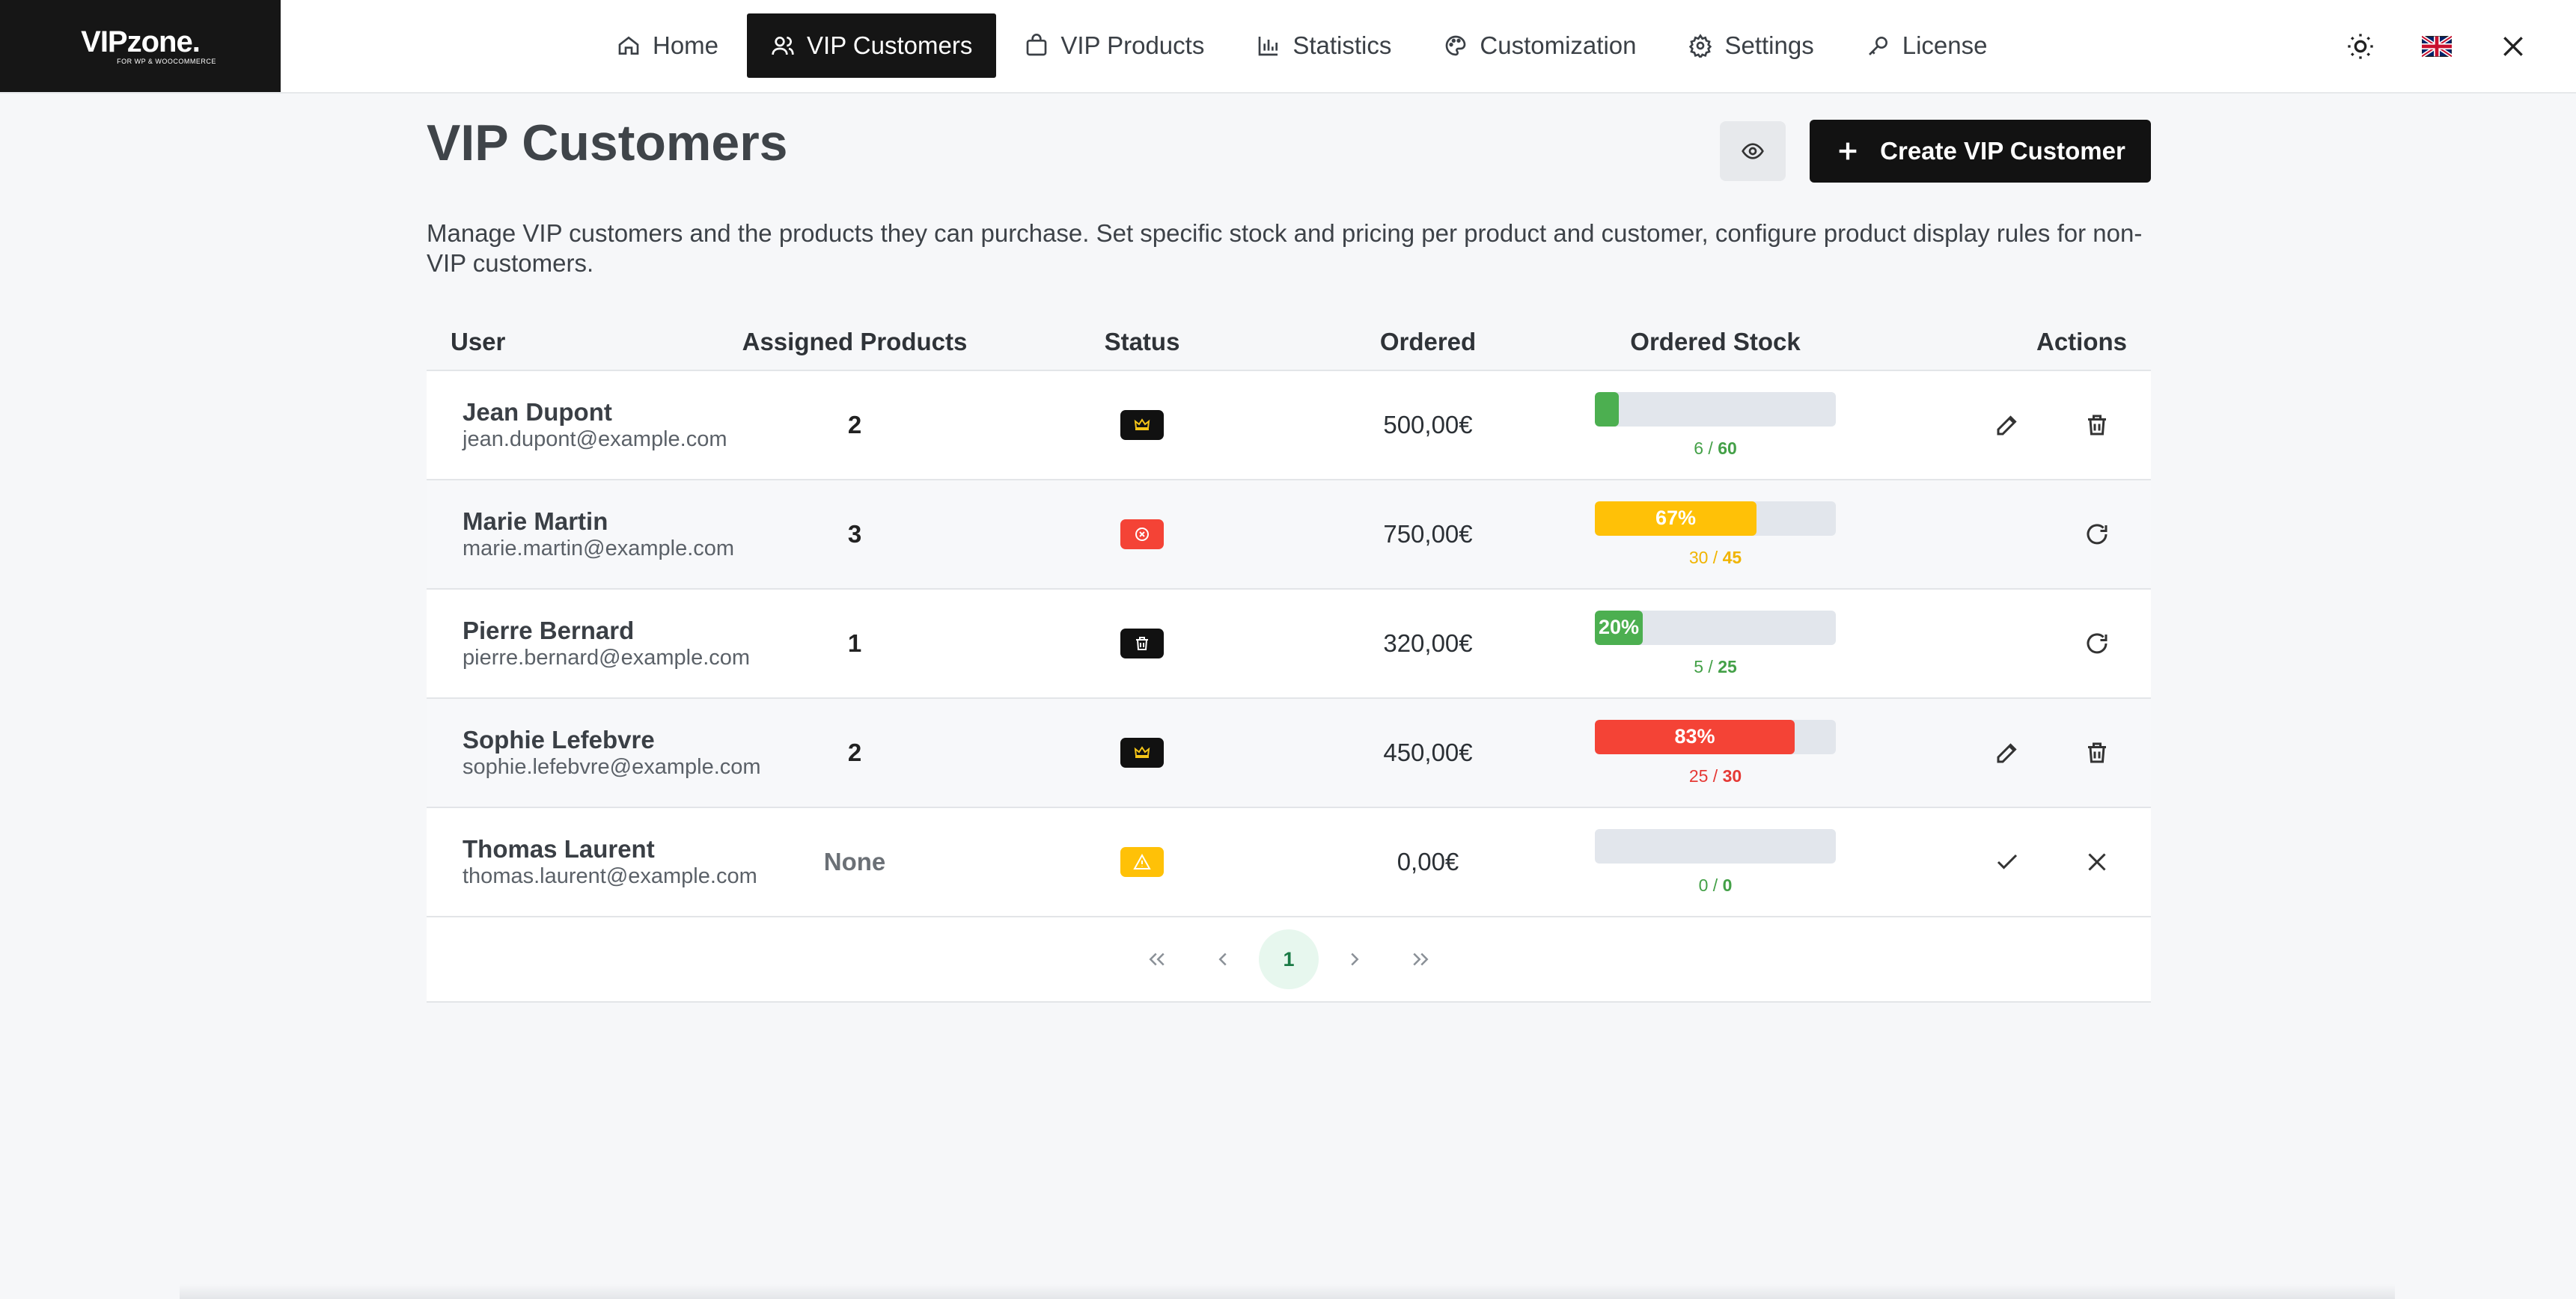  Describe the element at coordinates (1428, 862) in the screenshot. I see `ordered-cell: 0,00€` at that location.